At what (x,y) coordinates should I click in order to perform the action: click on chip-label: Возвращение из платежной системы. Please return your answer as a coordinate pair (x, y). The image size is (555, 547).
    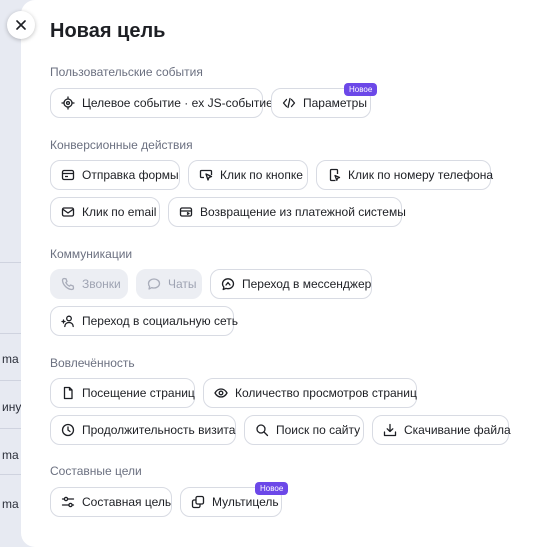
    Looking at the image, I should click on (303, 212).